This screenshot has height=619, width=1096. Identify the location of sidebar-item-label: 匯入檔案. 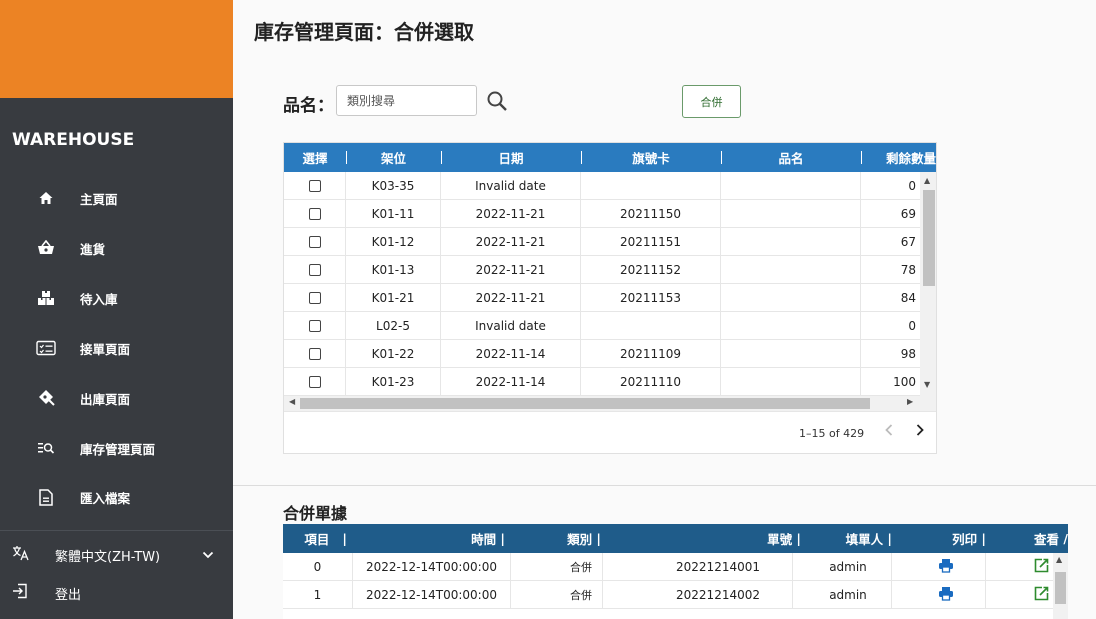
(105, 498).